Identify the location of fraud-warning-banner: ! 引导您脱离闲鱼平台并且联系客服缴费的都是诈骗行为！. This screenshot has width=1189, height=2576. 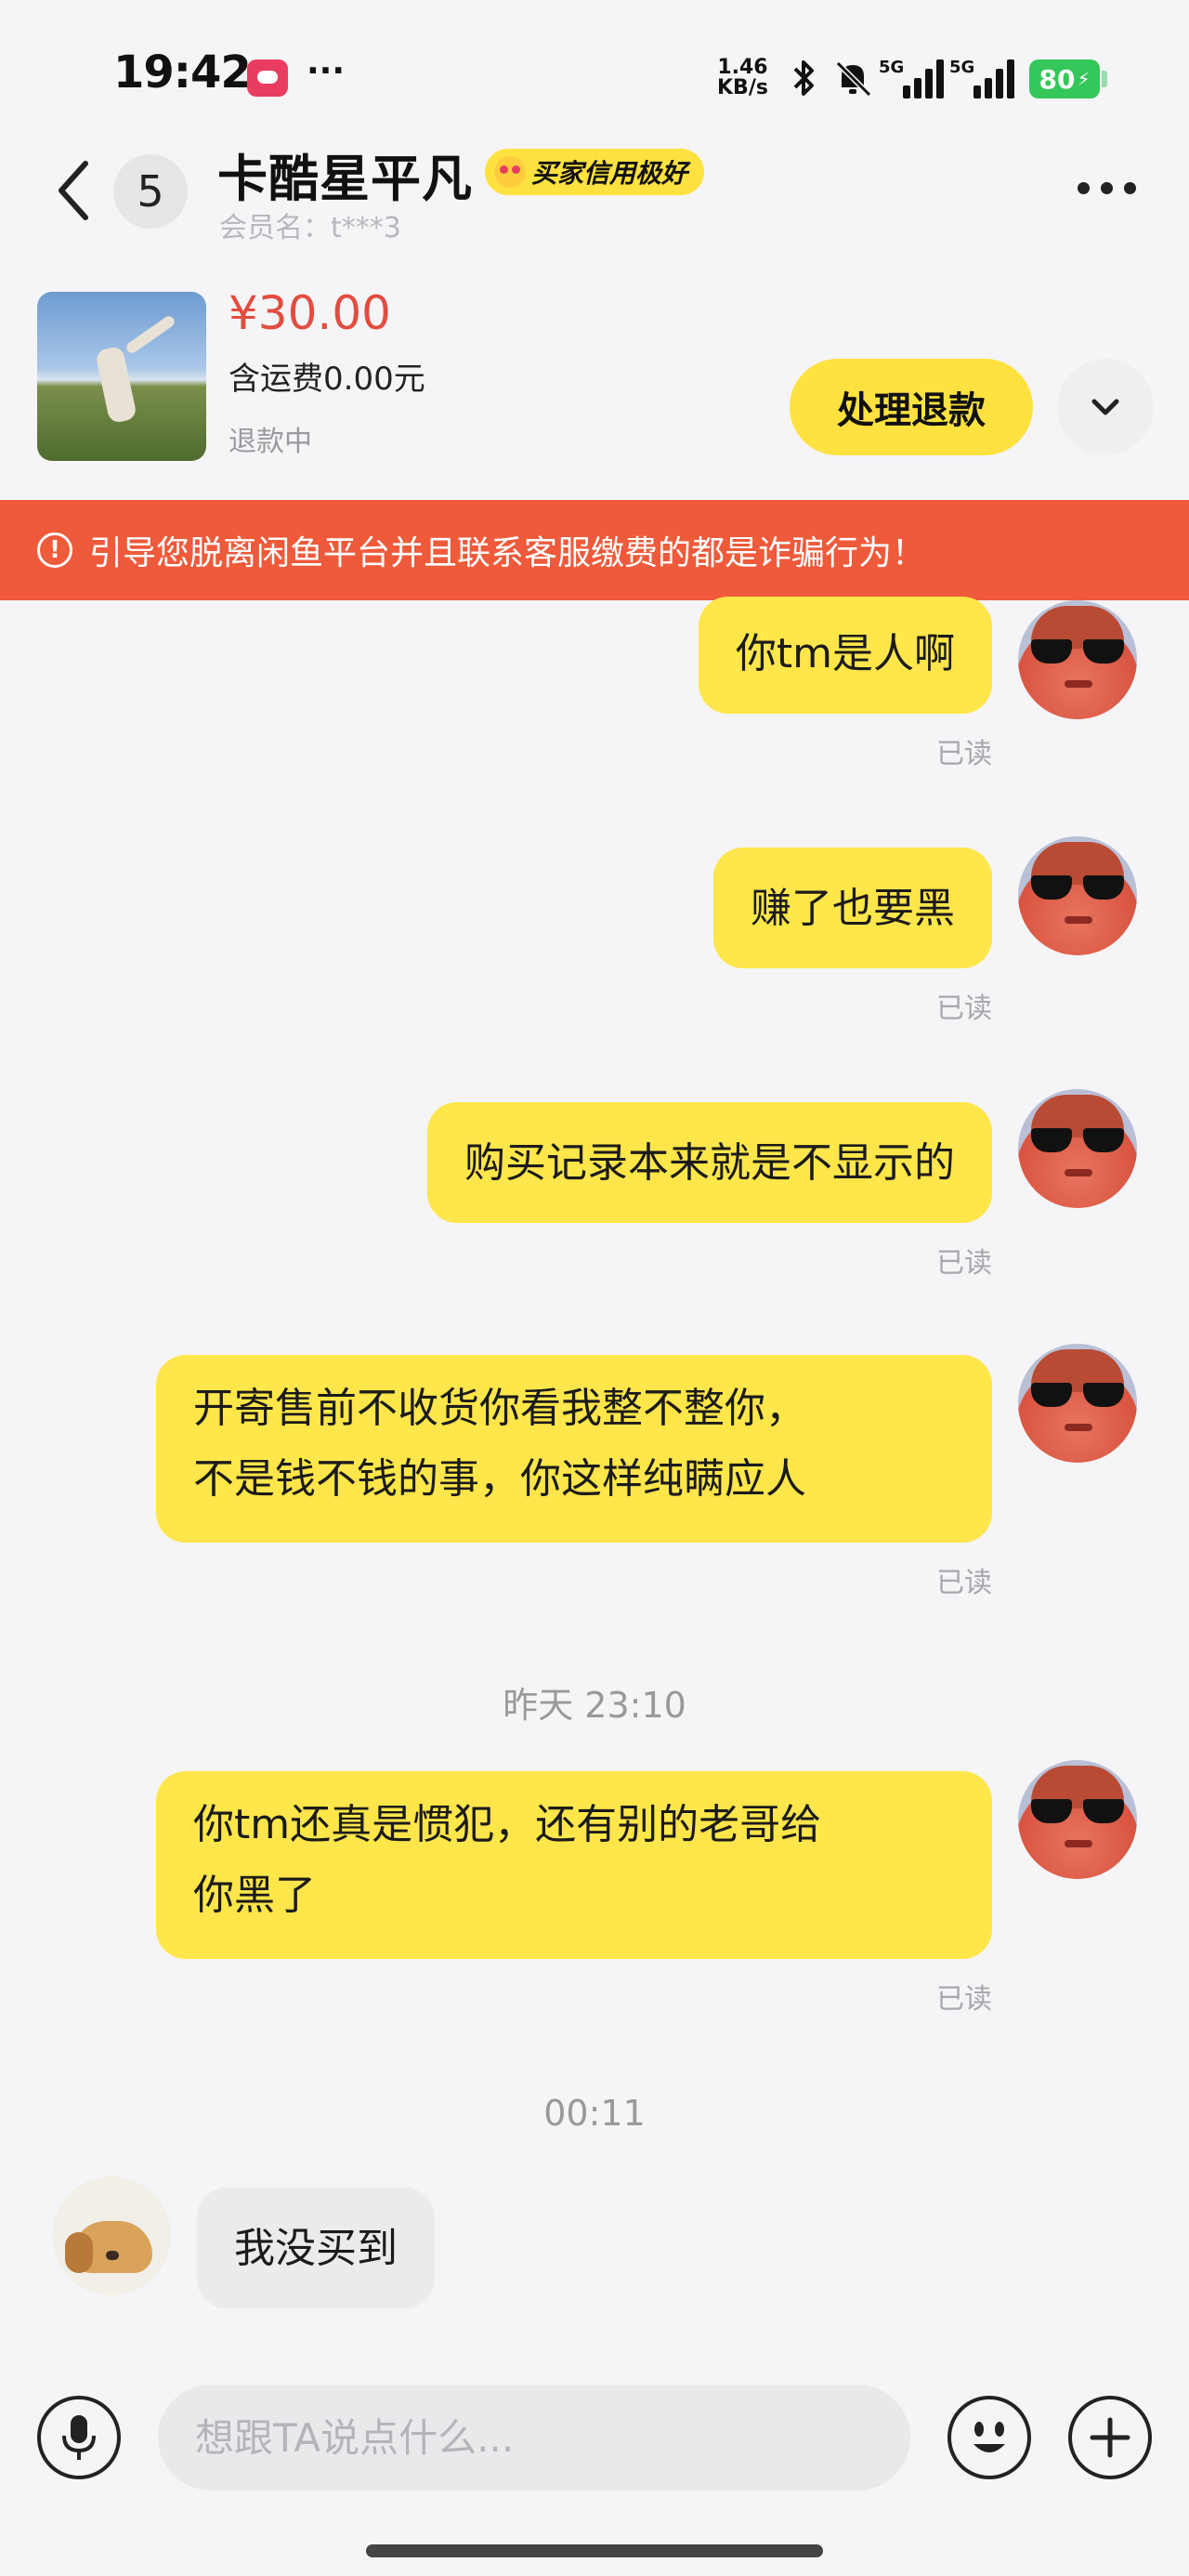
(594, 550).